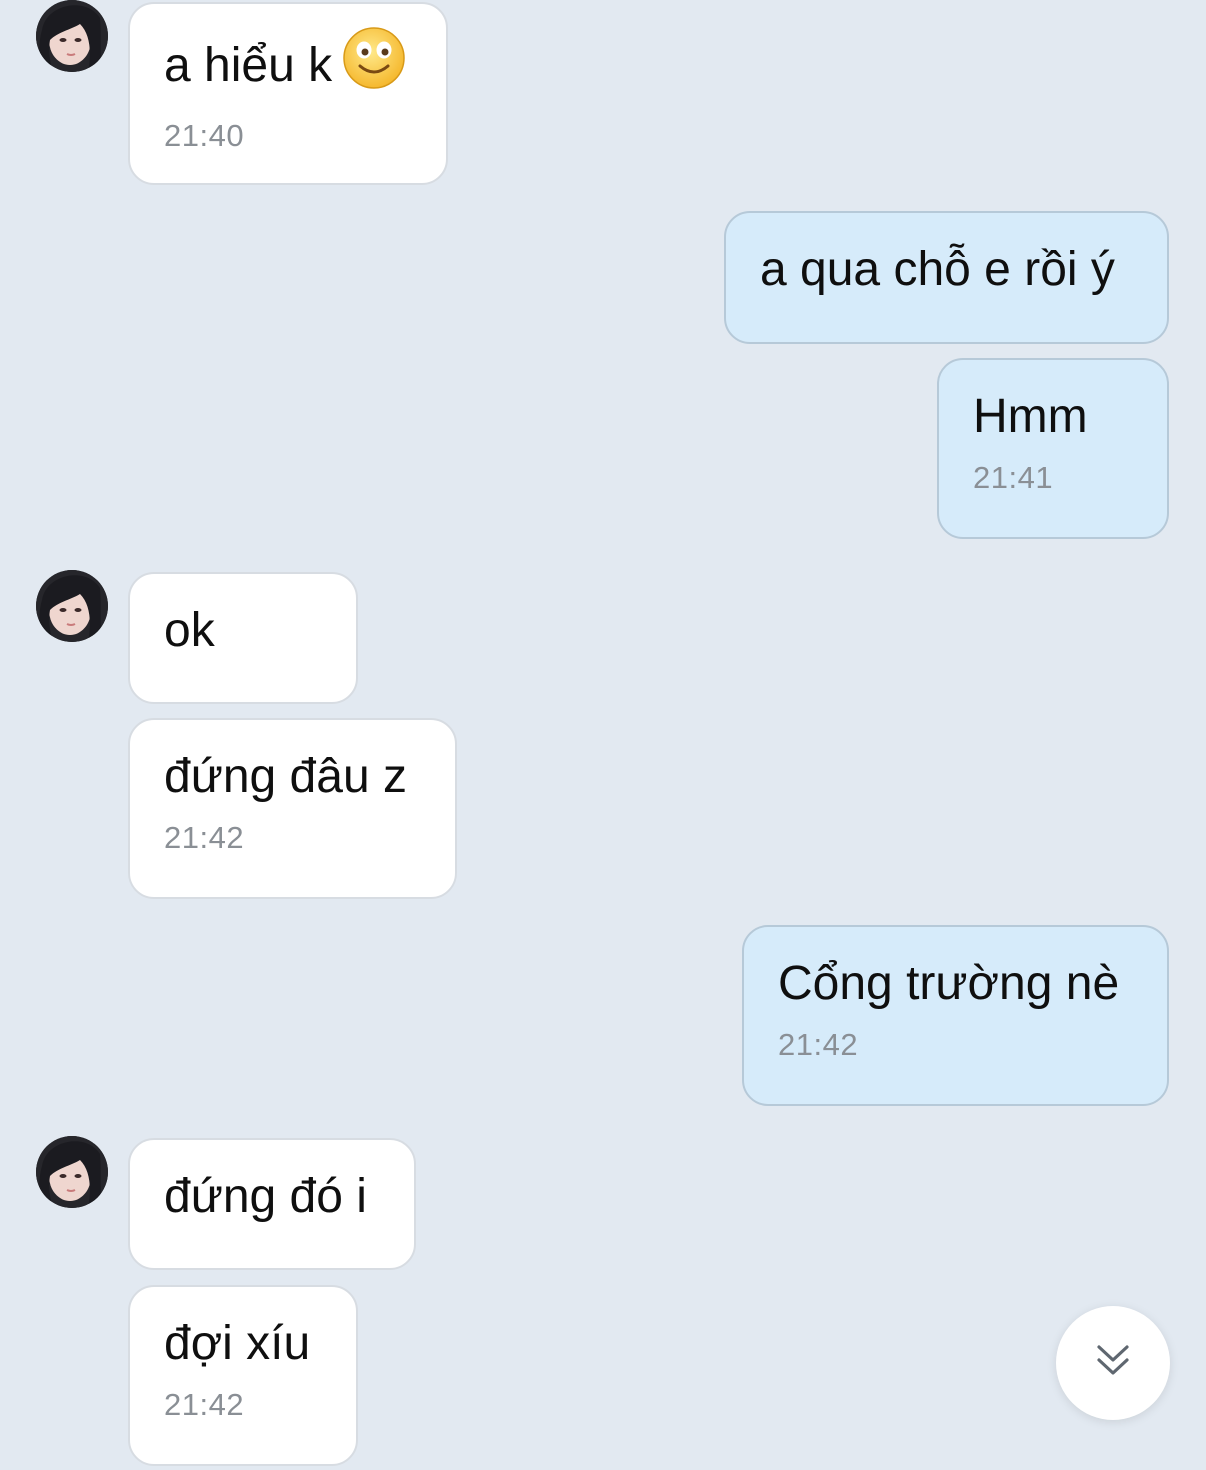 This screenshot has width=1206, height=1470. What do you see at coordinates (1053, 448) in the screenshot?
I see `message-bubble-outgoing: Hmm 21:41` at bounding box center [1053, 448].